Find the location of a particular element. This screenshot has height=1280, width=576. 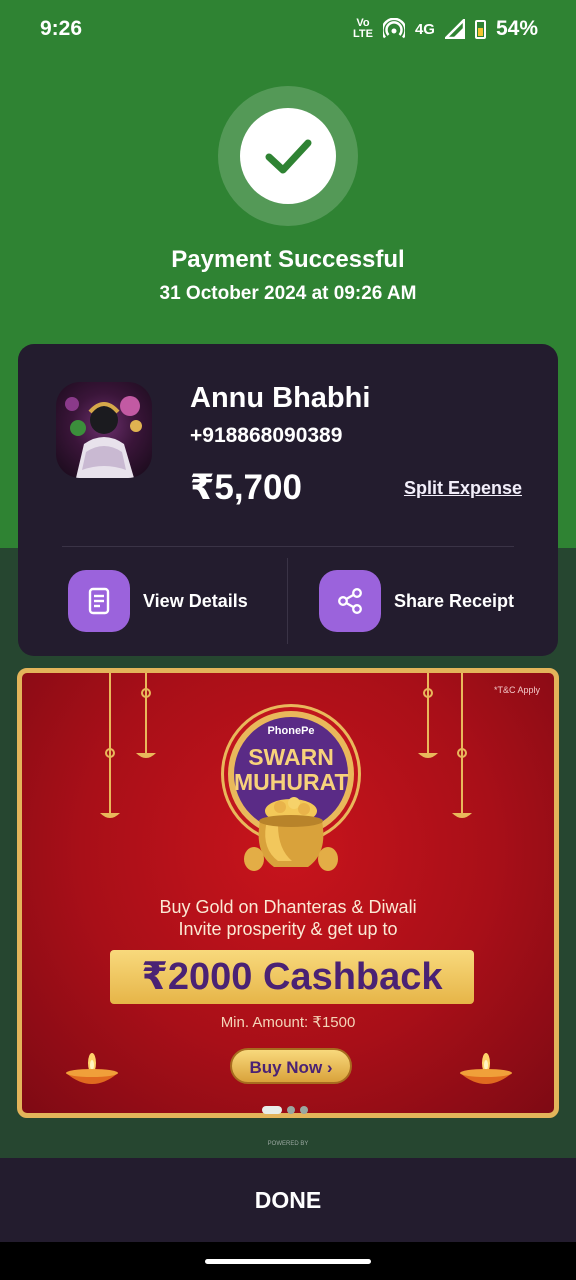

powered-by-label: POWERED BY is located at coordinates (288, 1144).